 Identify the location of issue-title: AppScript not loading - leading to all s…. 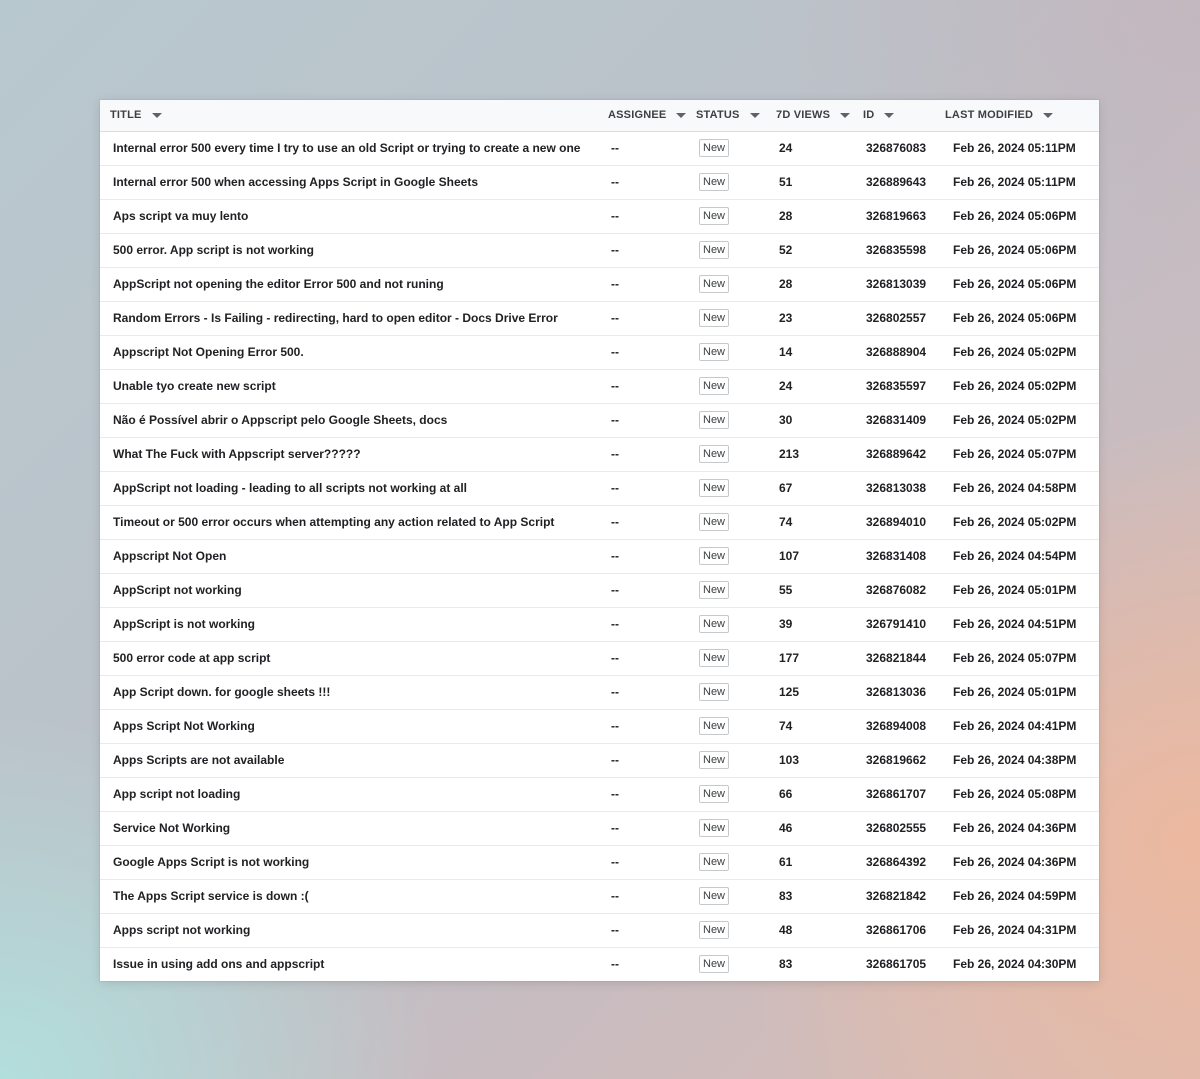
(354, 488).